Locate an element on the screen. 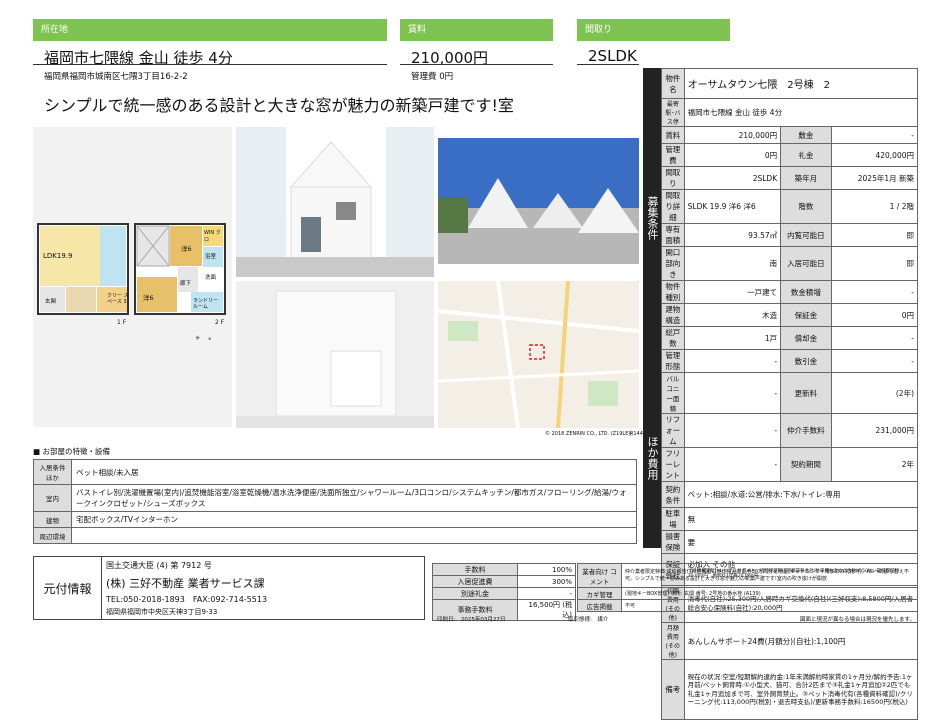  spec-built: 2025年1月 新築 is located at coordinates (874, 178).